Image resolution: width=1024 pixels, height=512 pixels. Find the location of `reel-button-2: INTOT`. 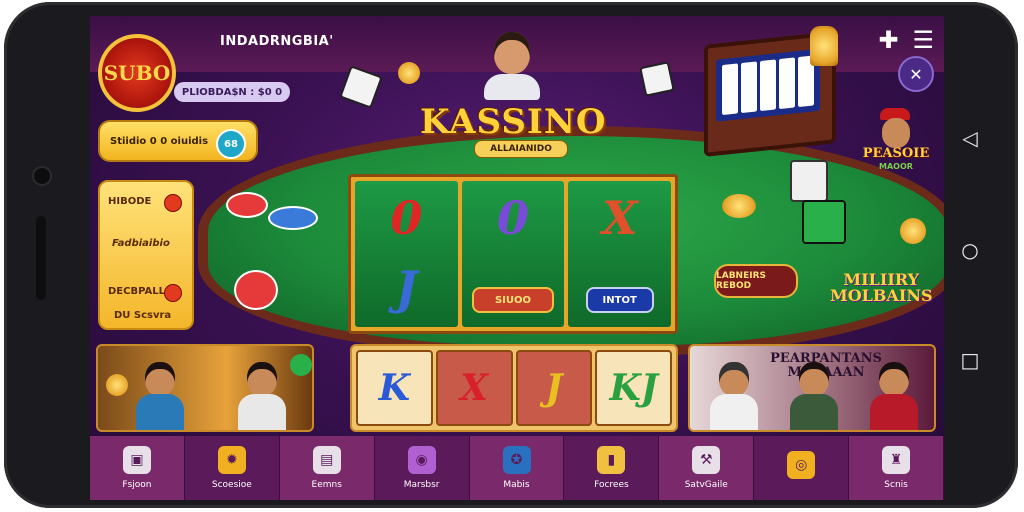

reel-button-2: INTOT is located at coordinates (619, 300).